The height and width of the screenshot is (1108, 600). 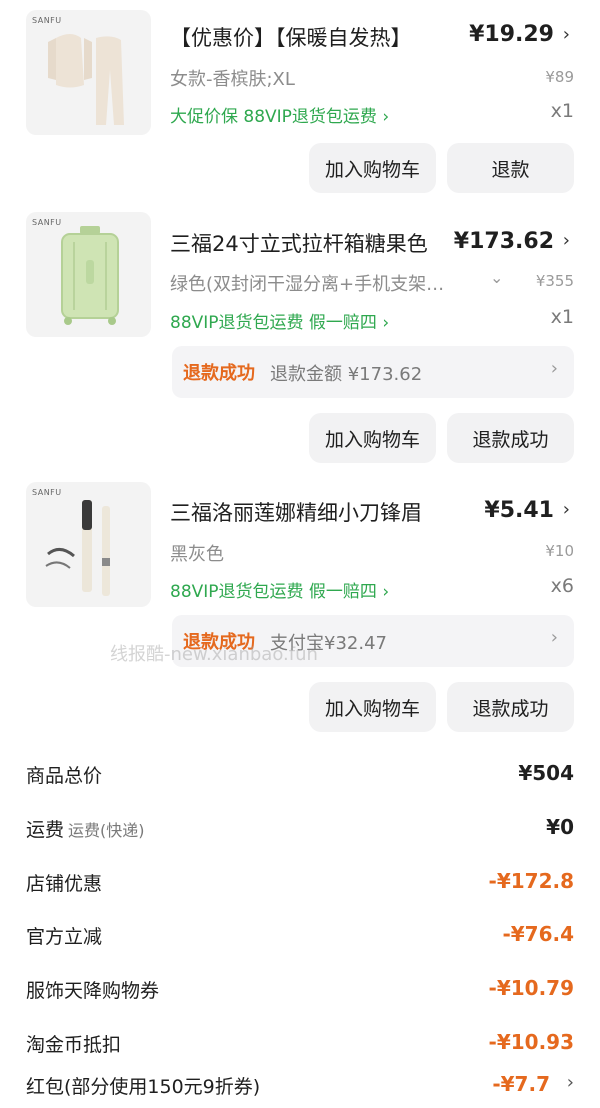 I want to click on summary-label: 淘金币抵扣, so click(x=74, y=1045).